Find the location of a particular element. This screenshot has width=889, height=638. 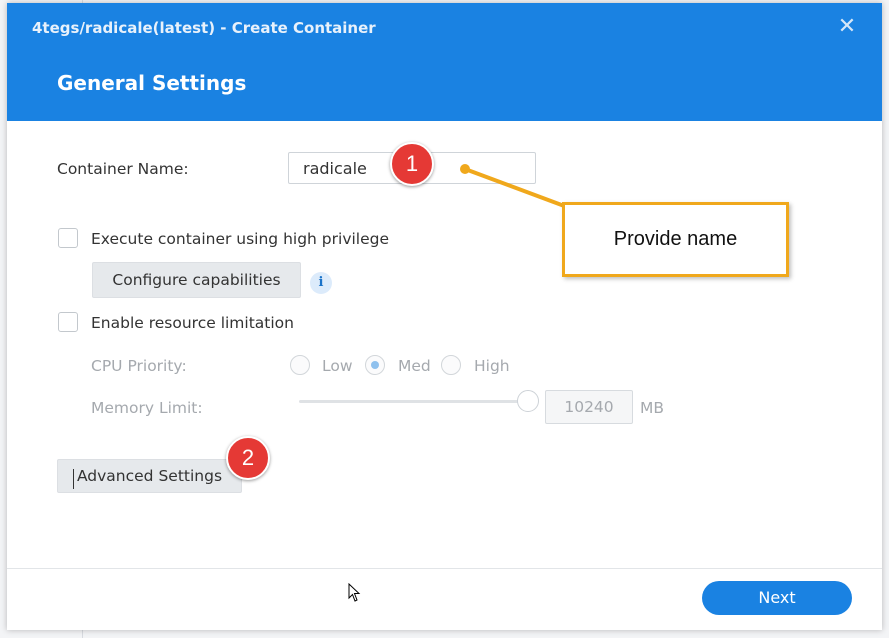

cpu-priority-med-label: Med is located at coordinates (414, 366).